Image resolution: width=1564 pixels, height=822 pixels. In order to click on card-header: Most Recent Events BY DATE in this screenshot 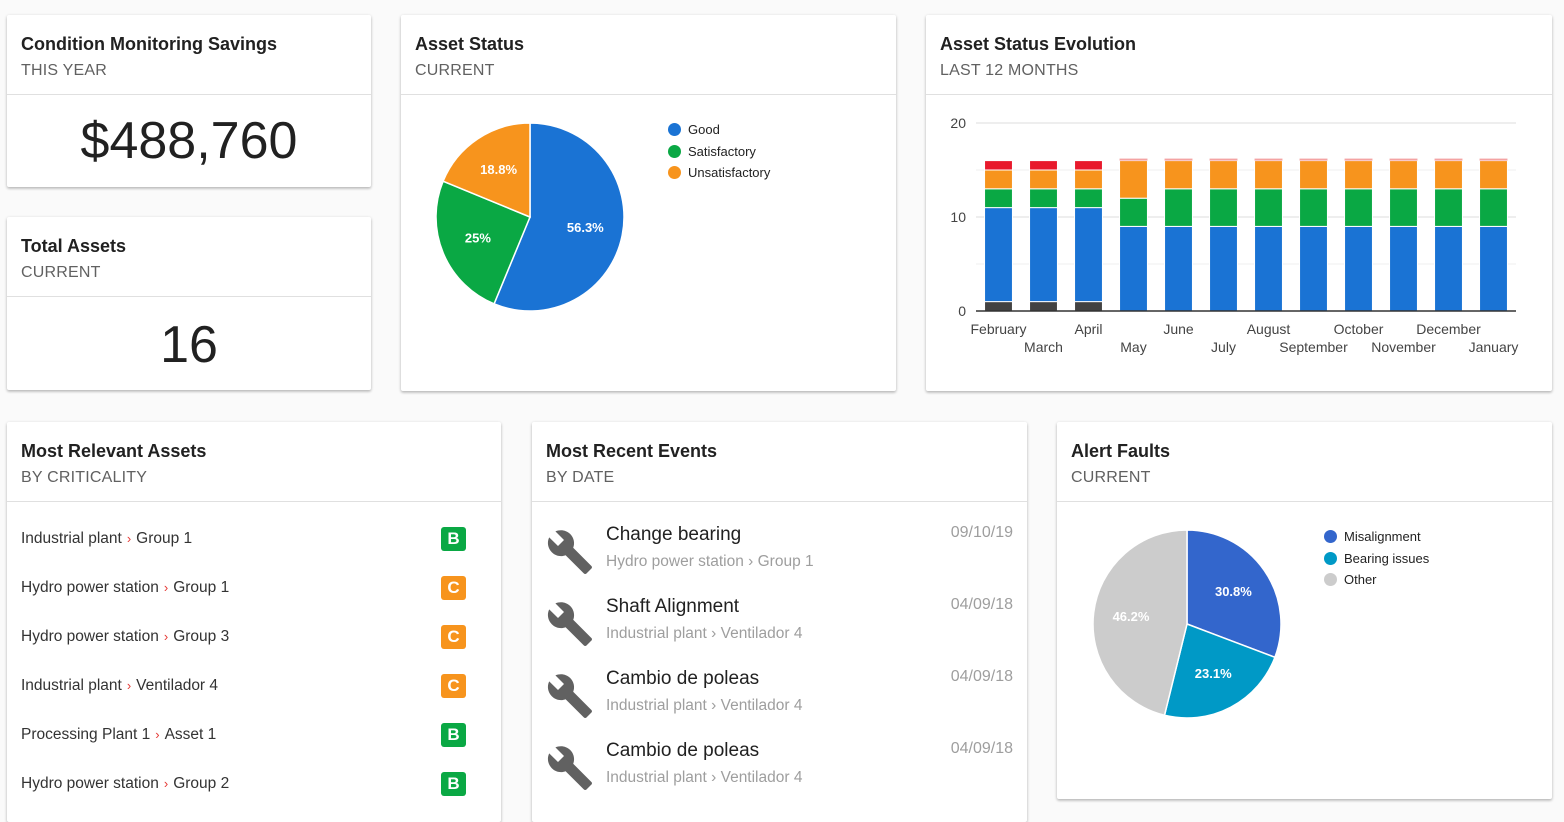, I will do `click(779, 462)`.